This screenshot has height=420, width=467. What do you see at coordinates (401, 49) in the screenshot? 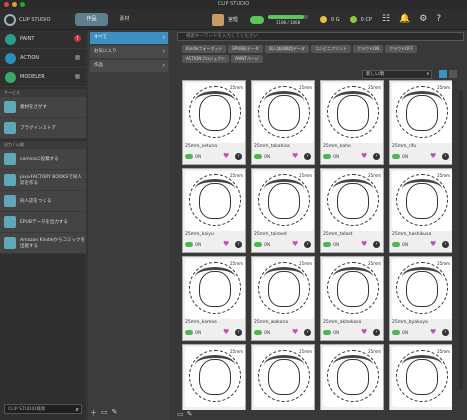
I see `filter-chip: クラウドOFF` at bounding box center [401, 49].